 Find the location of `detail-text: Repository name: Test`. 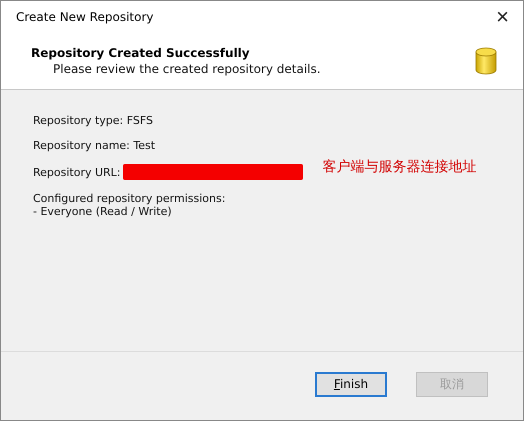

detail-text: Repository name: Test is located at coordinates (94, 145).